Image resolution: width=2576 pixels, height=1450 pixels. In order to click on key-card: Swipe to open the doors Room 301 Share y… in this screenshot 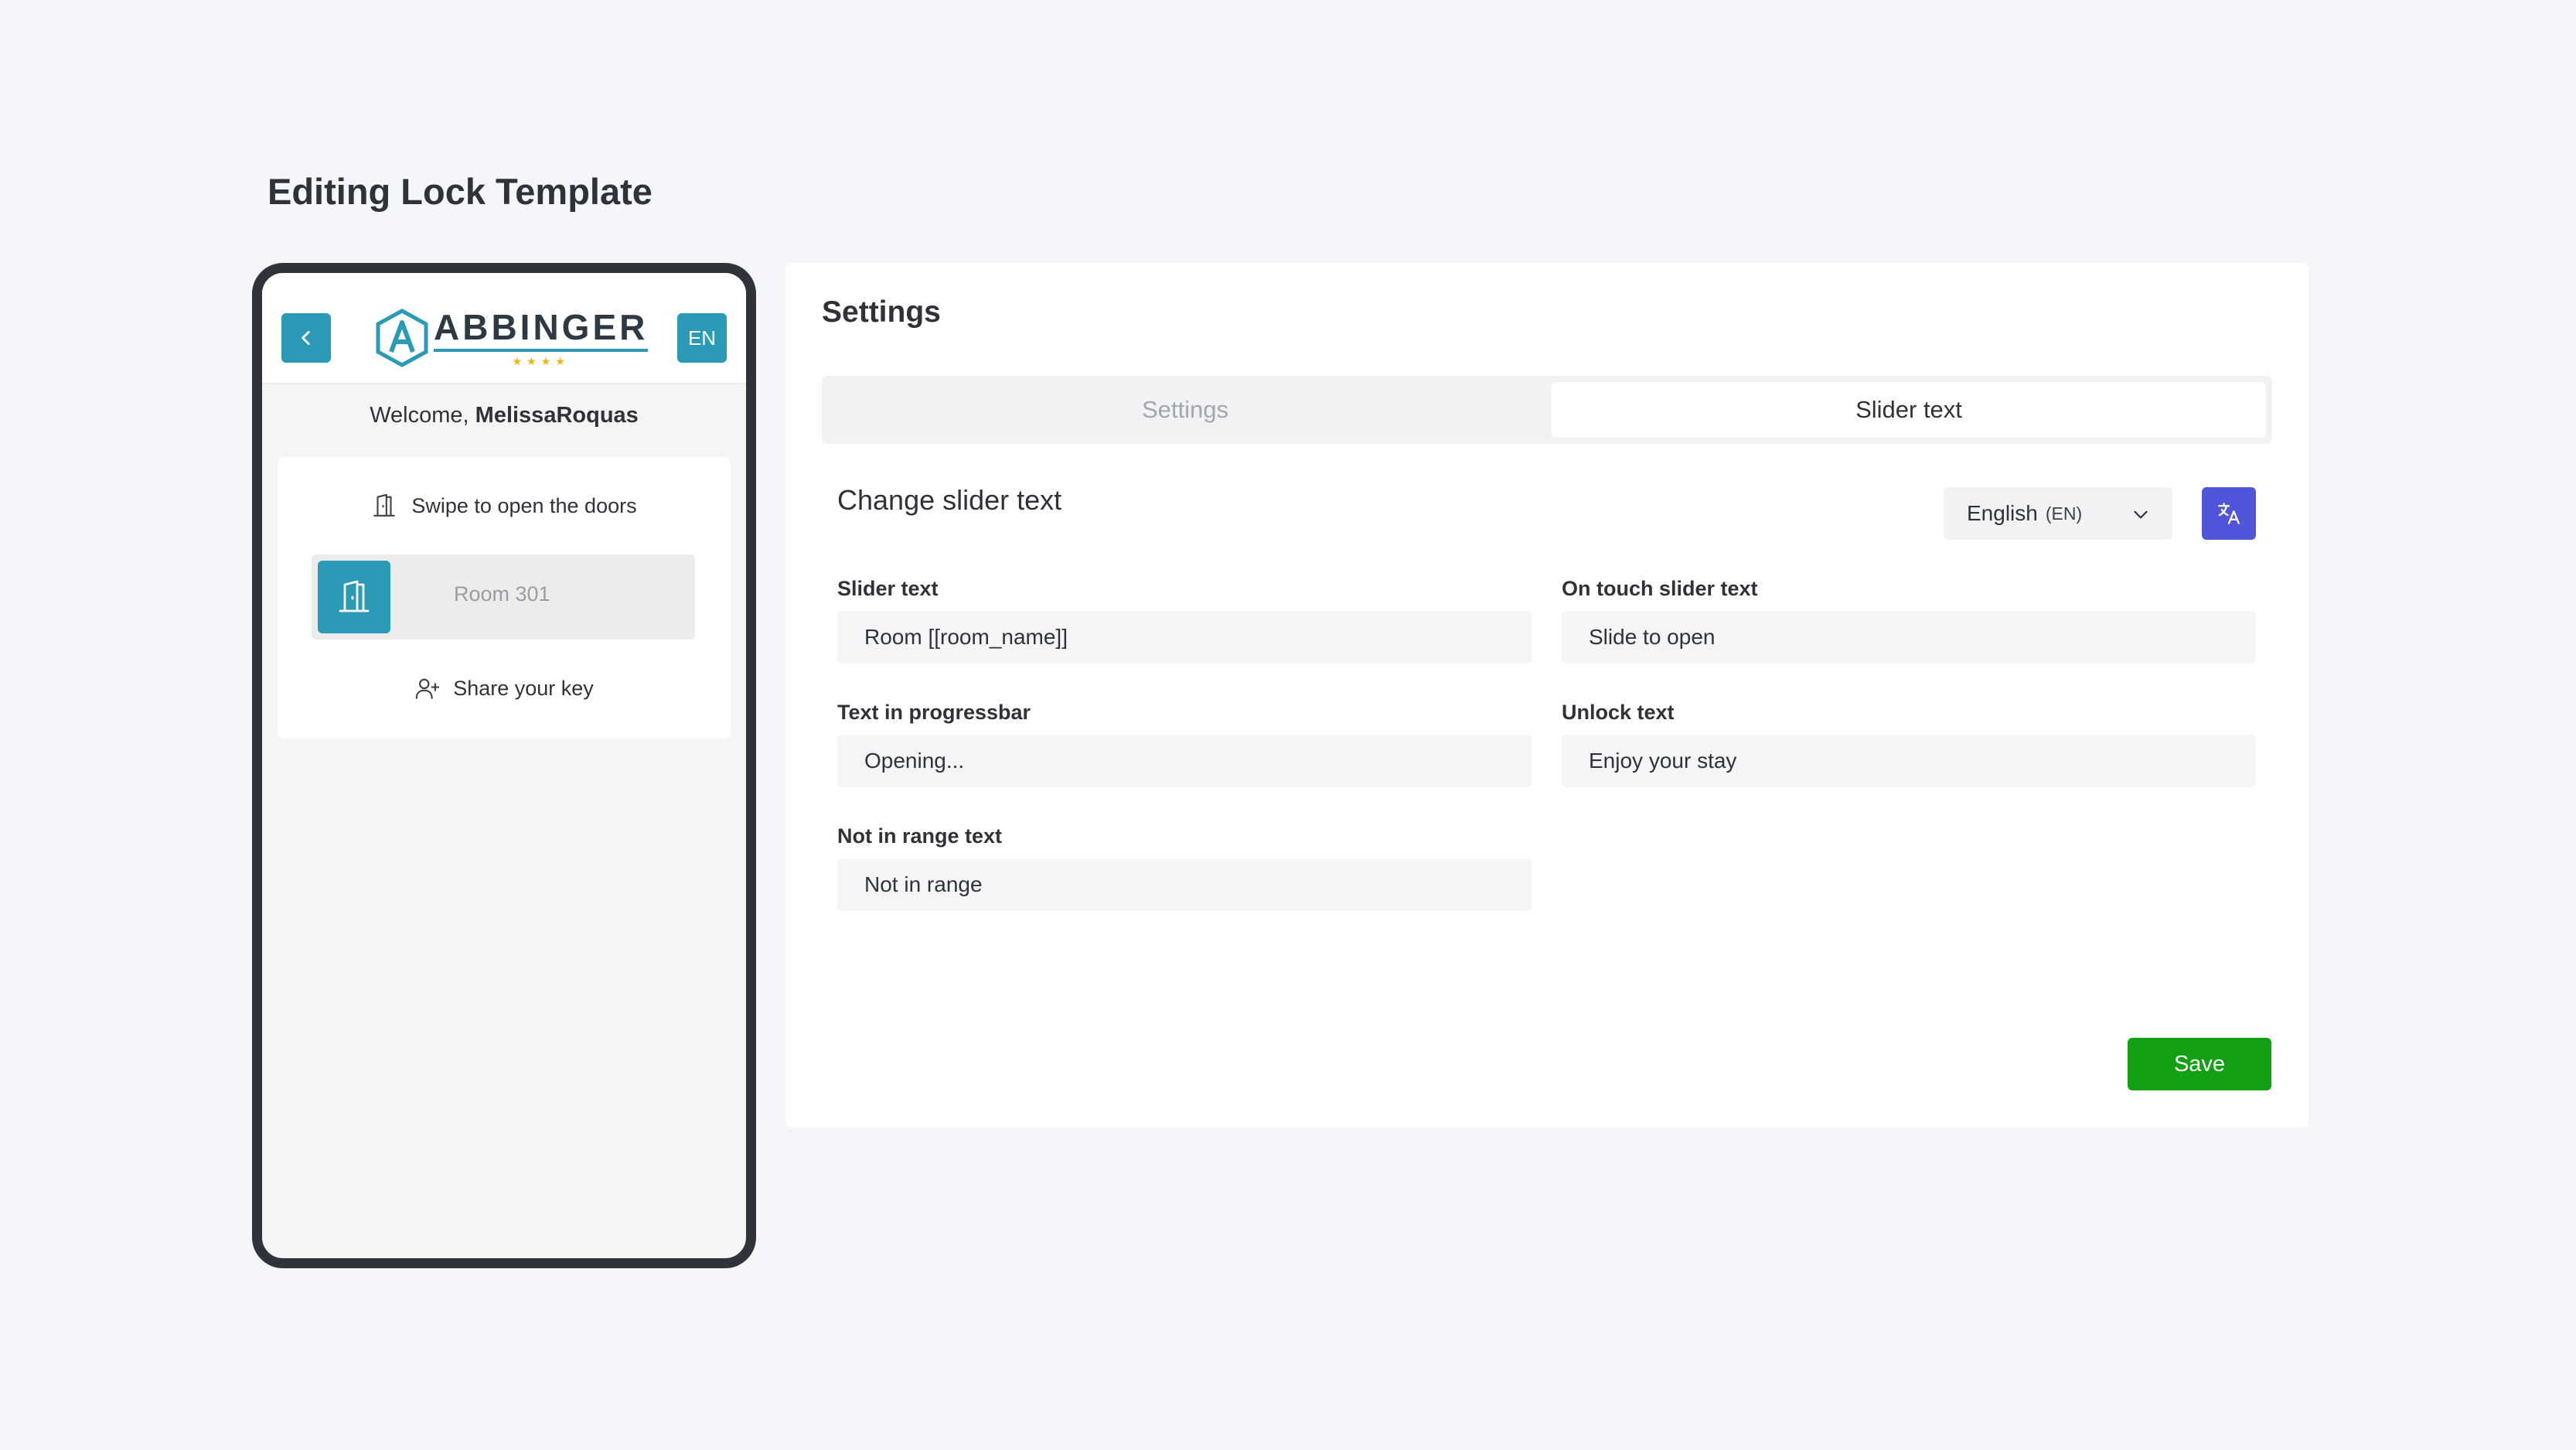, I will do `click(504, 598)`.